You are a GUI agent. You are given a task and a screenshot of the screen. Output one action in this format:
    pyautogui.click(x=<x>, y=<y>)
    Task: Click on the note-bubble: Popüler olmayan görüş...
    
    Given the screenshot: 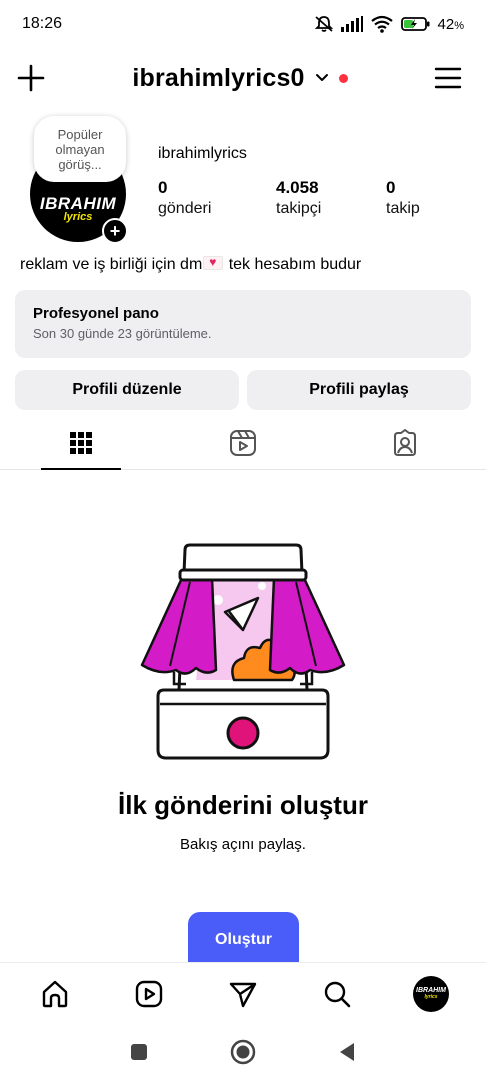 What is the action you would take?
    pyautogui.click(x=80, y=149)
    